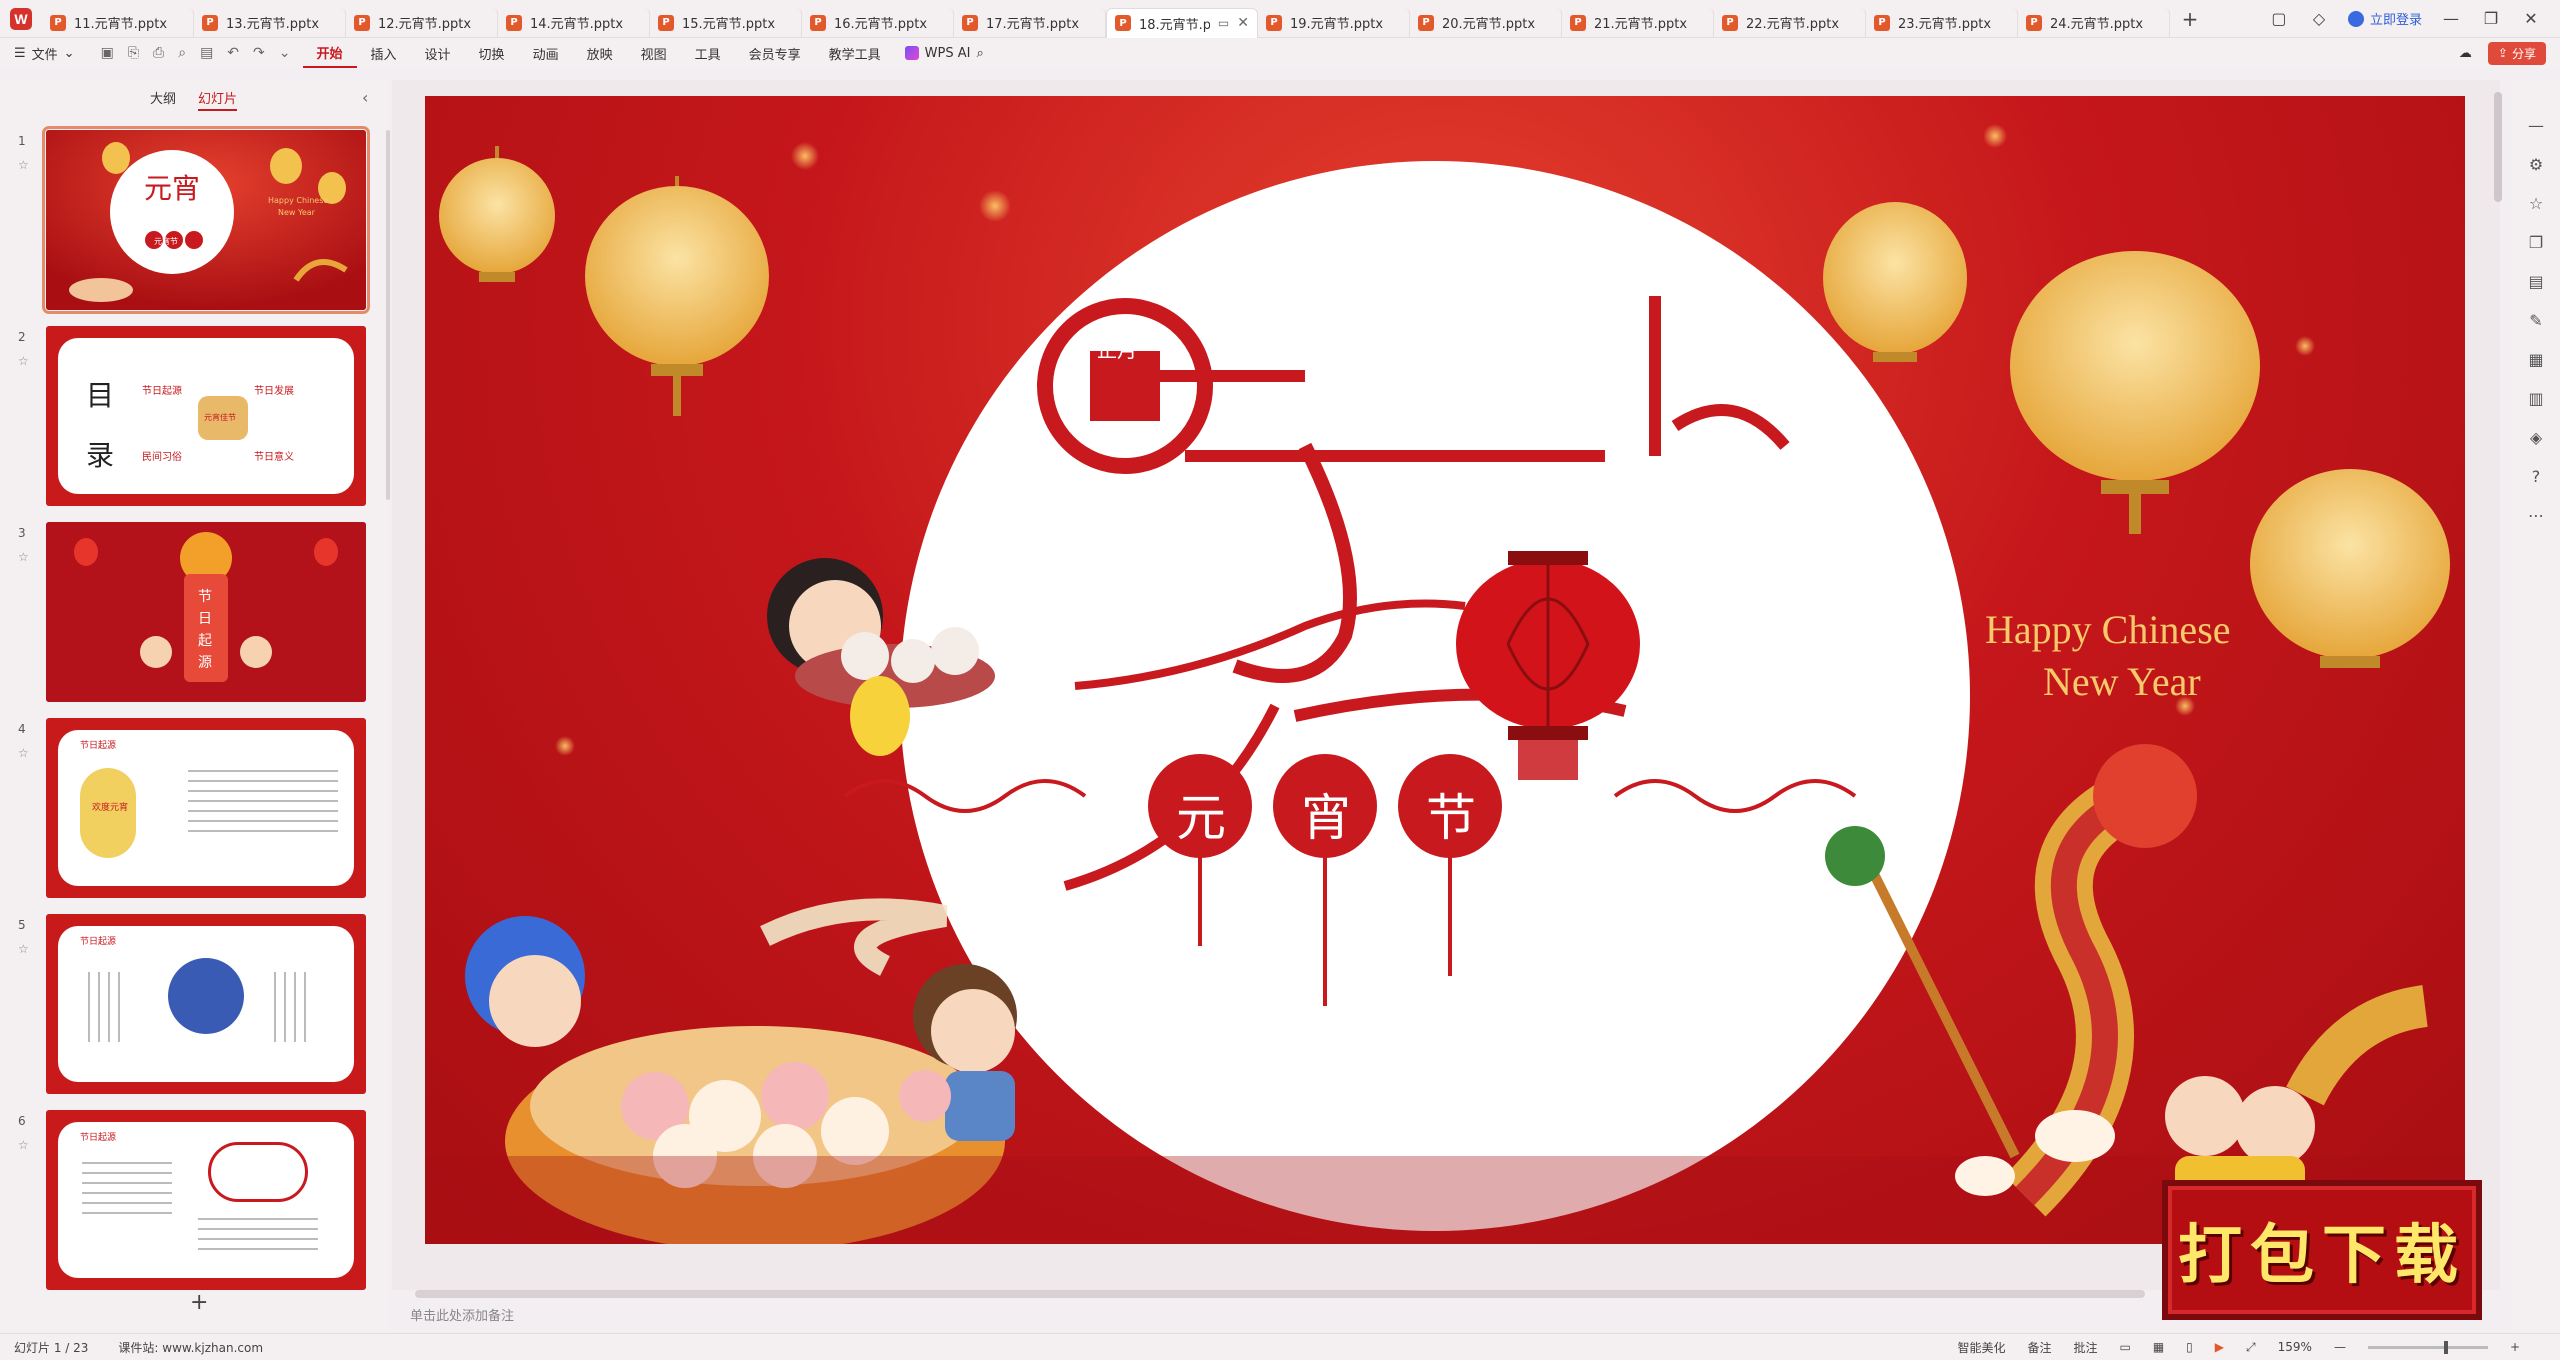 The width and height of the screenshot is (2560, 1360). I want to click on zoom-slider, so click(2427, 1347).